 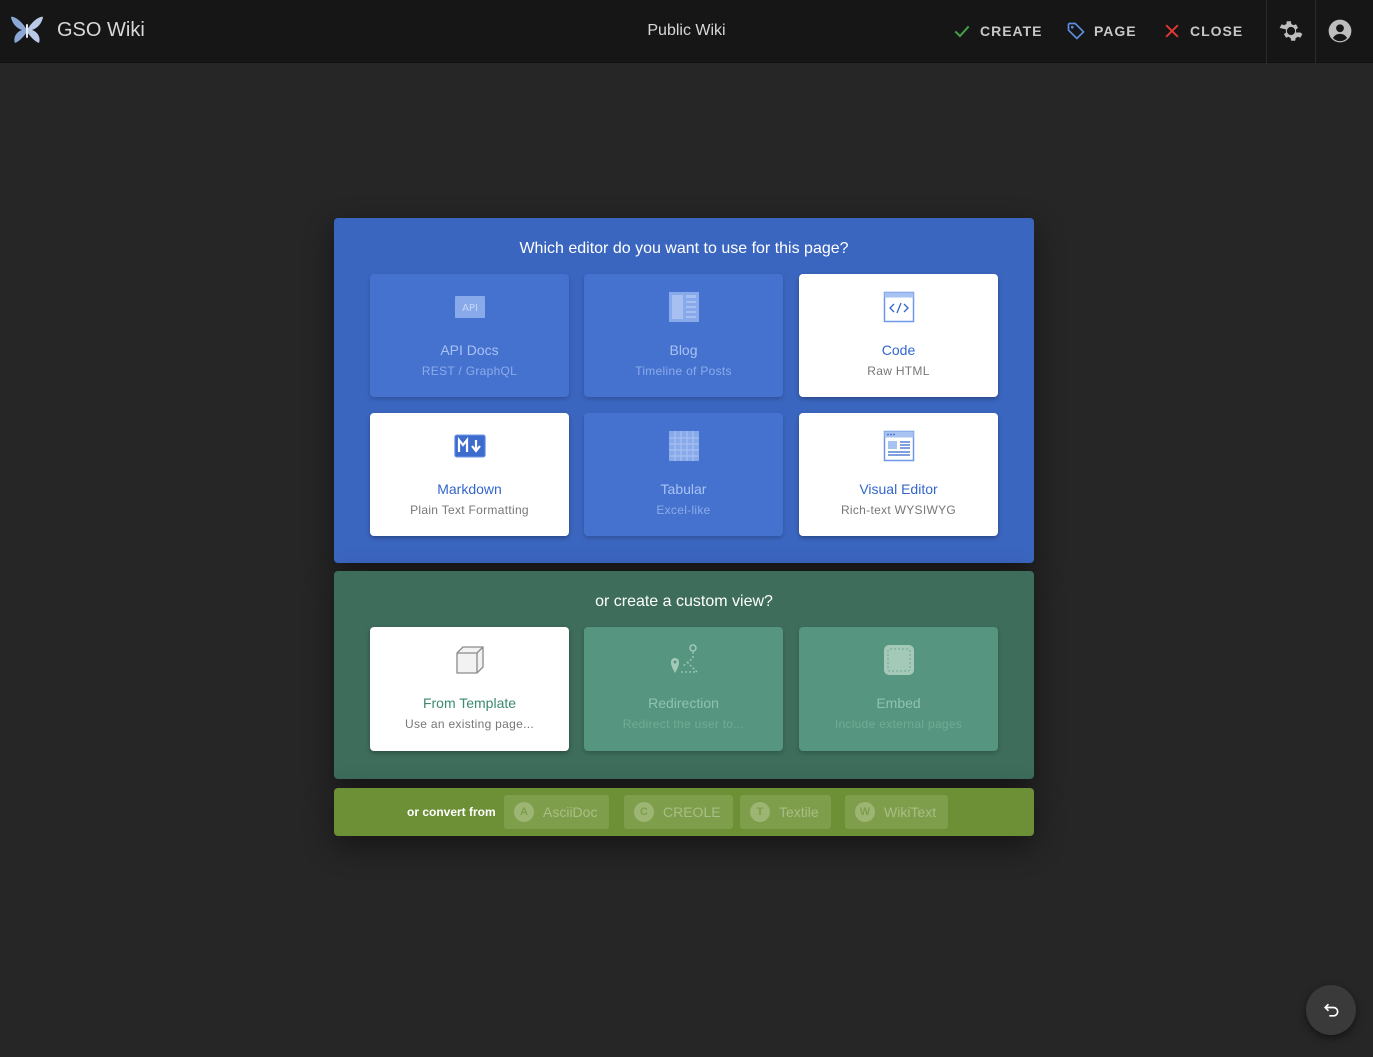 I want to click on editor-card-subtitle: Raw HTML, so click(x=898, y=371).